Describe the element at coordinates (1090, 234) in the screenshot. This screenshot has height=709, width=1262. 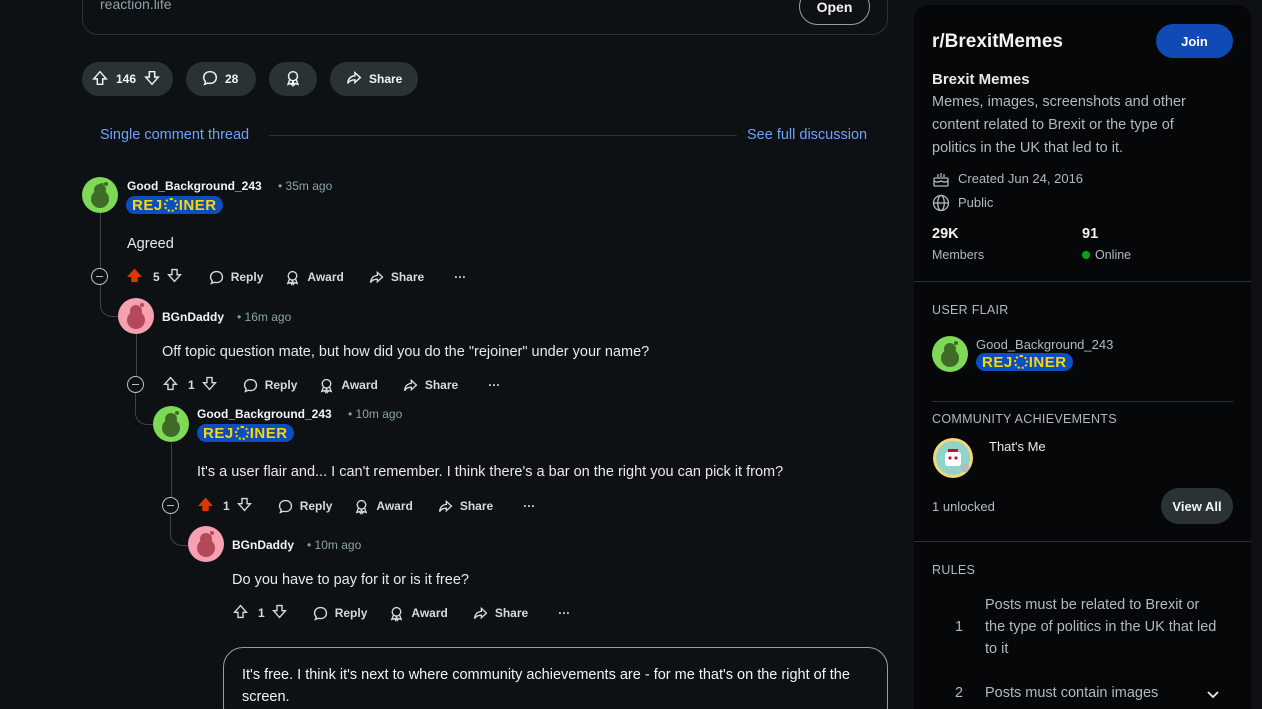
I see `online-count: 91` at that location.